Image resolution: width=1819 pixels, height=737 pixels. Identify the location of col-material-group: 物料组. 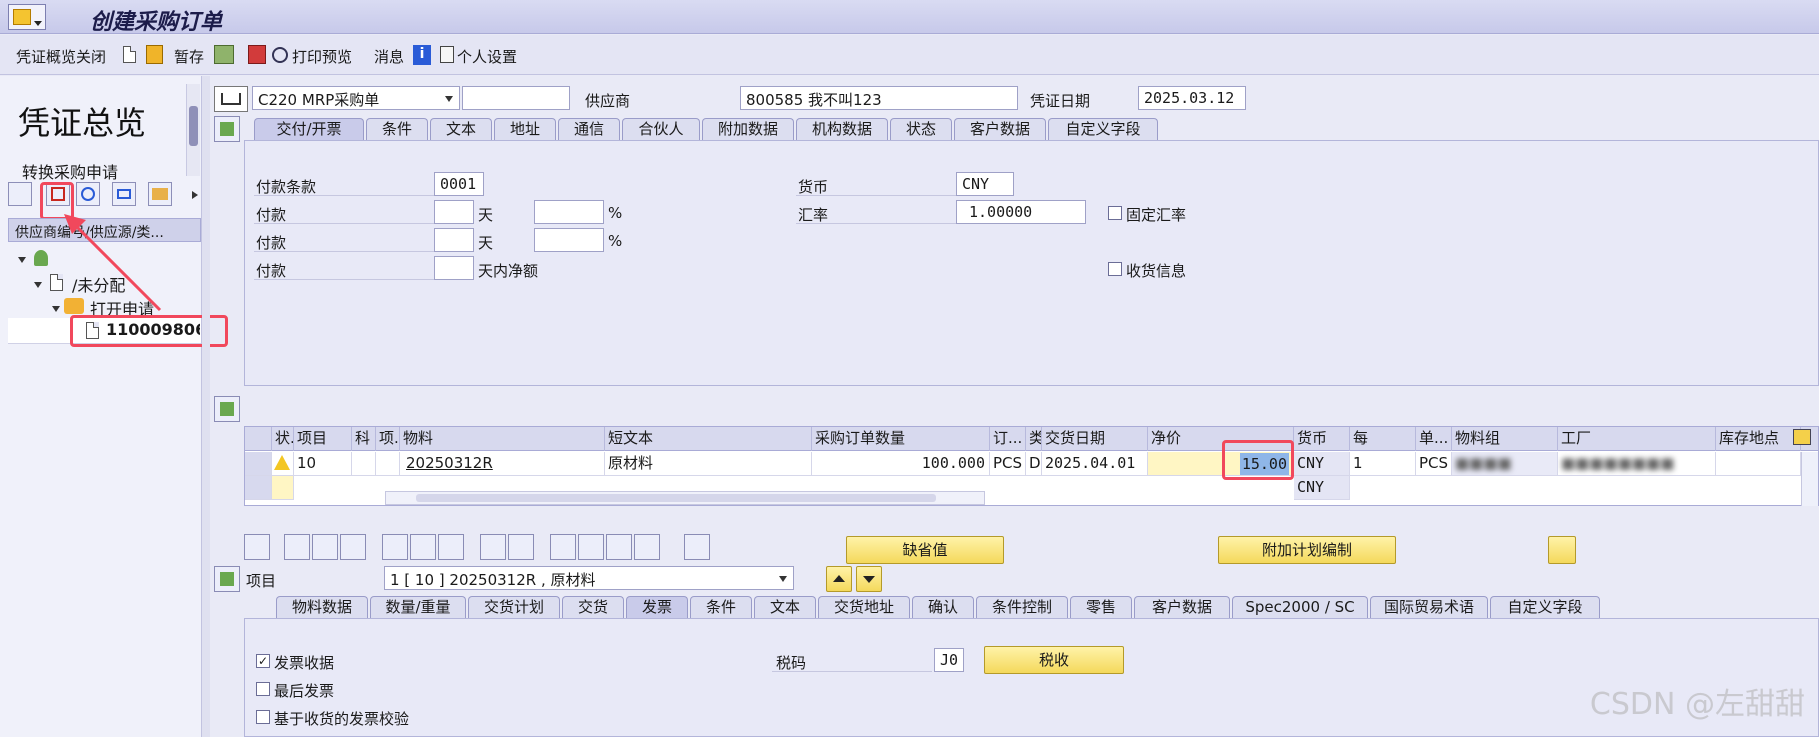
(1505, 439).